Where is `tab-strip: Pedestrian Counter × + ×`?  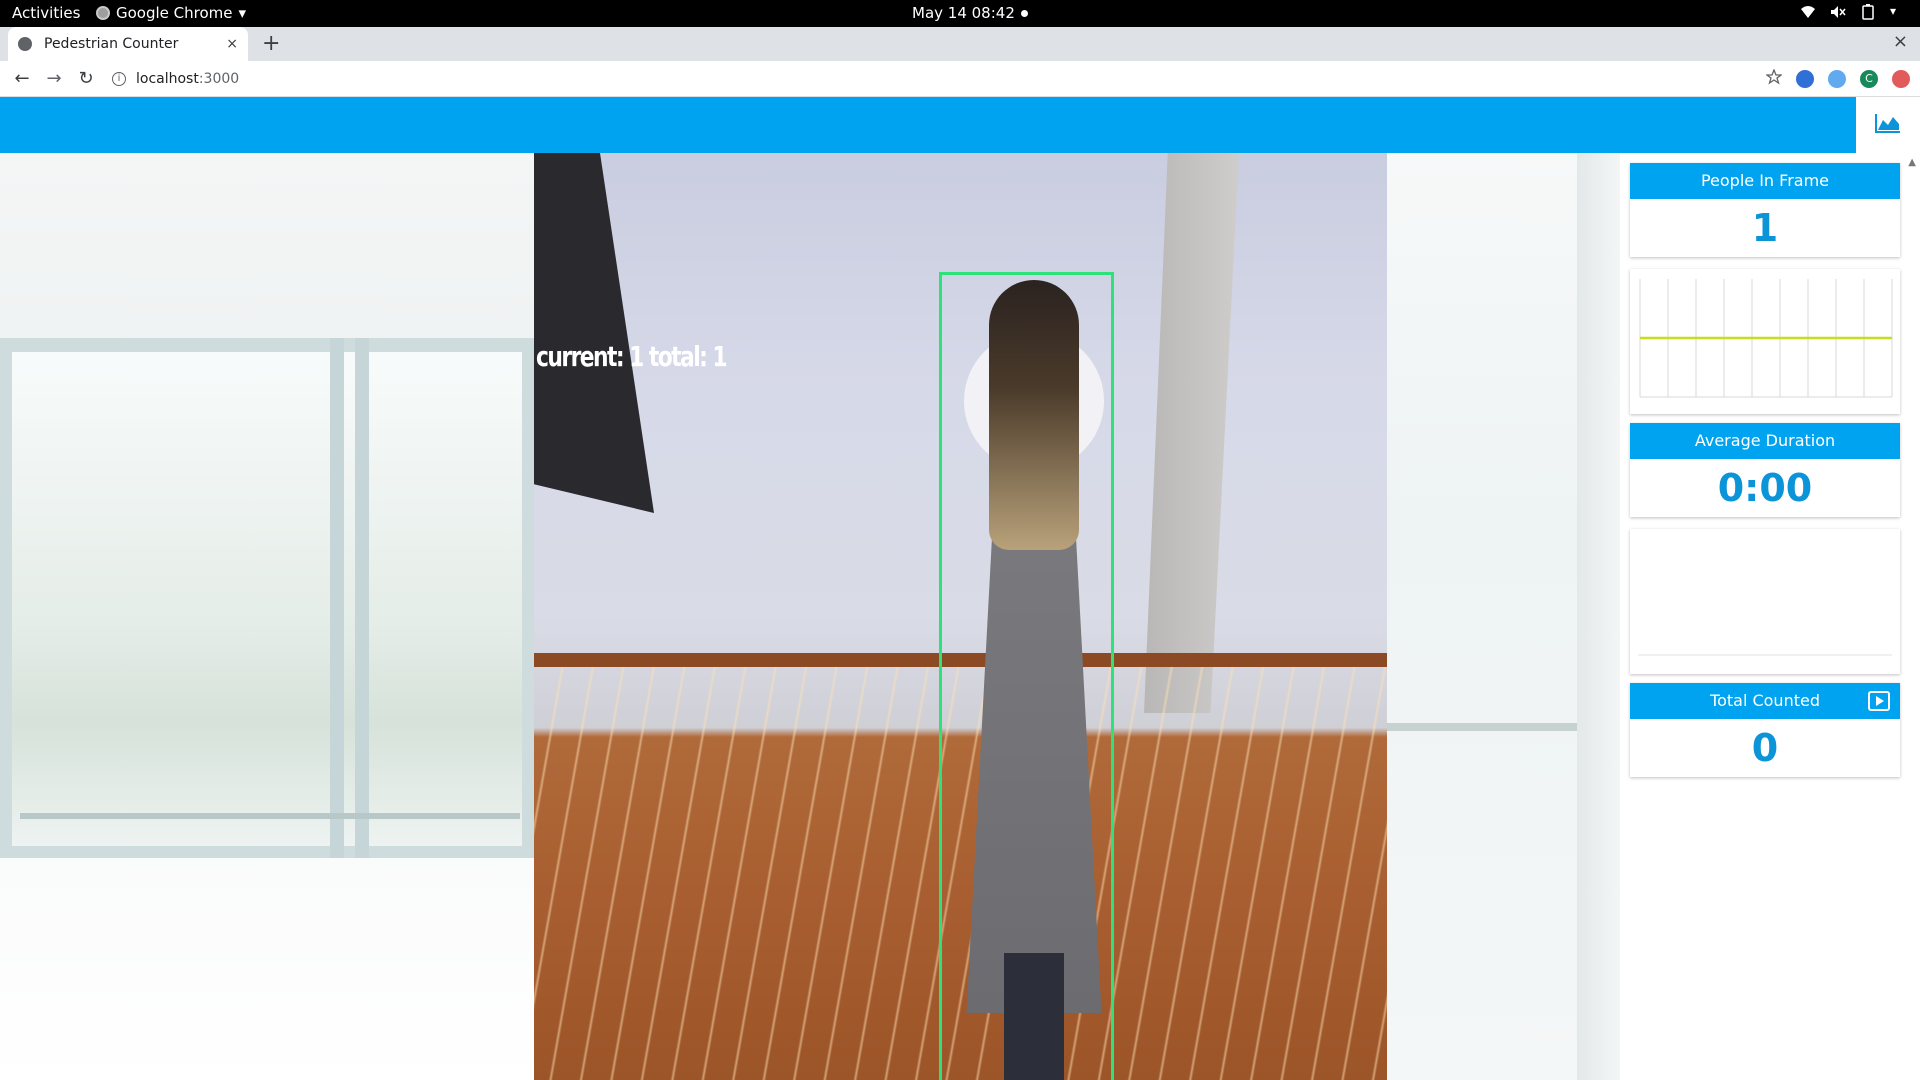
tab-strip: Pedestrian Counter × + × is located at coordinates (960, 44).